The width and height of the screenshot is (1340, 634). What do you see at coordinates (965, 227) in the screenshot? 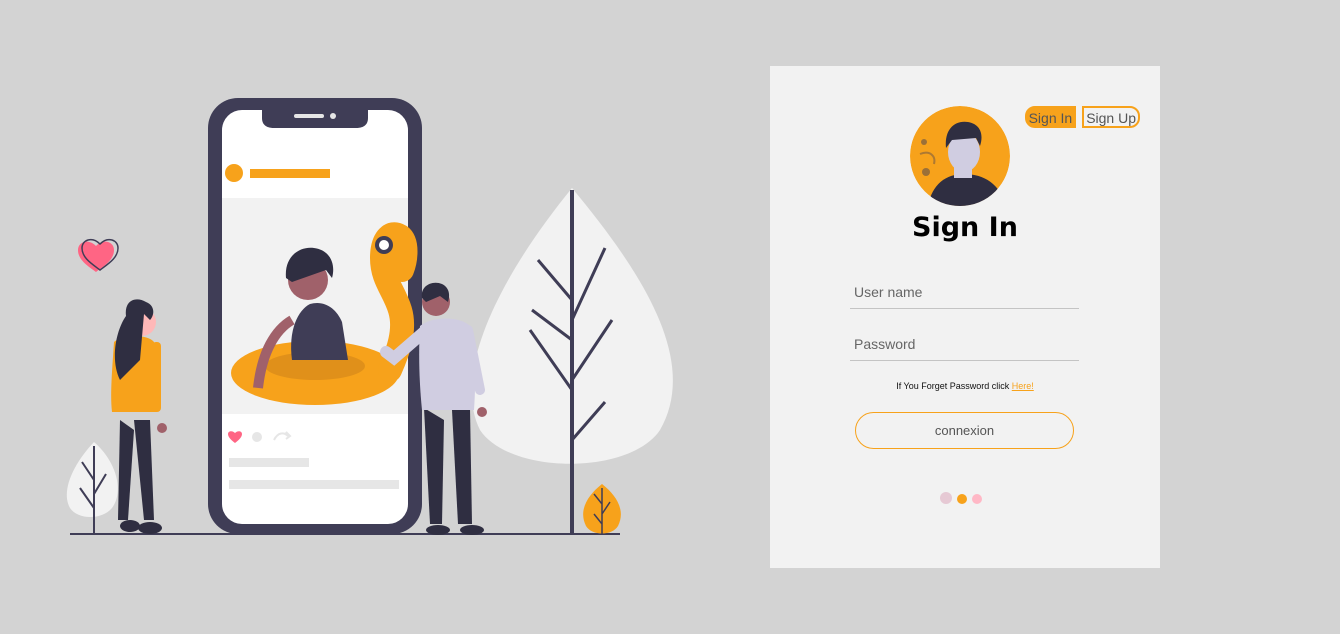
I see `page-title: Sign In` at bounding box center [965, 227].